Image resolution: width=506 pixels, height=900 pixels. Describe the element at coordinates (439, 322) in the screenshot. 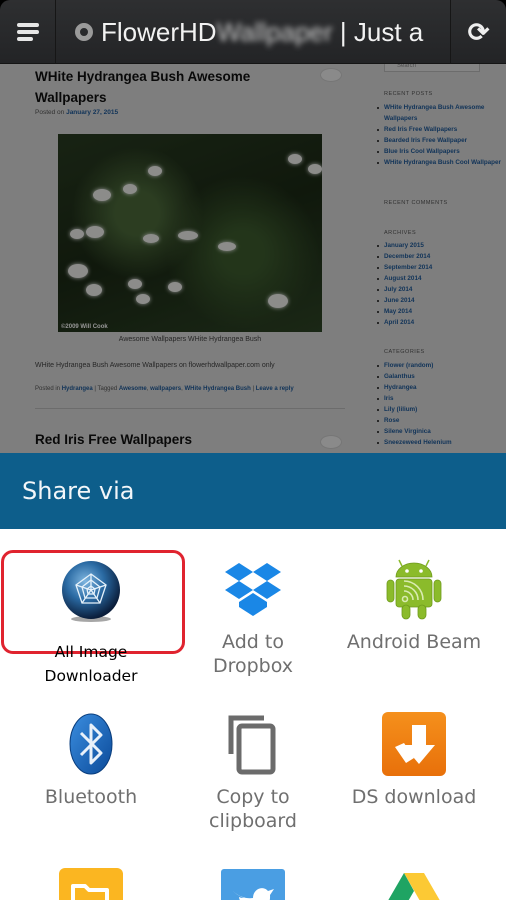

I see `archive-link: April 2014` at that location.